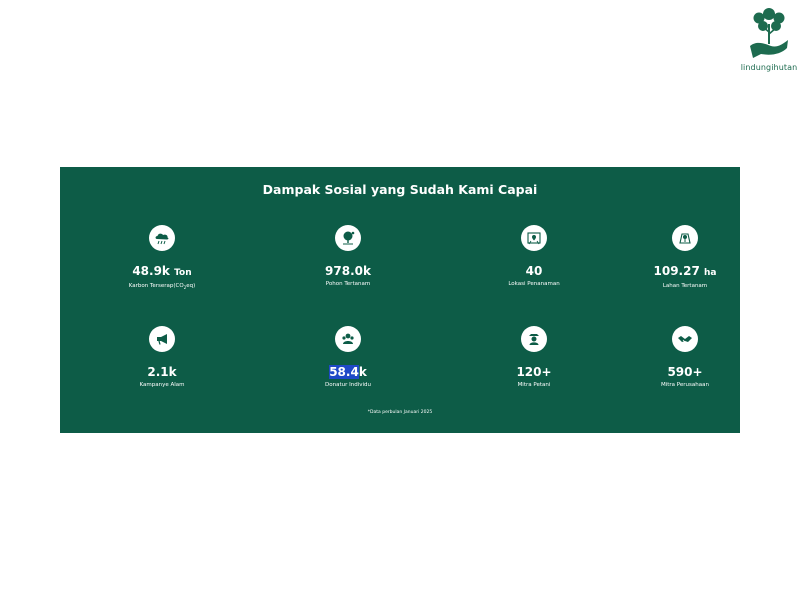 Image resolution: width=800 pixels, height=600 pixels. Describe the element at coordinates (348, 339) in the screenshot. I see `donor-icon` at that location.